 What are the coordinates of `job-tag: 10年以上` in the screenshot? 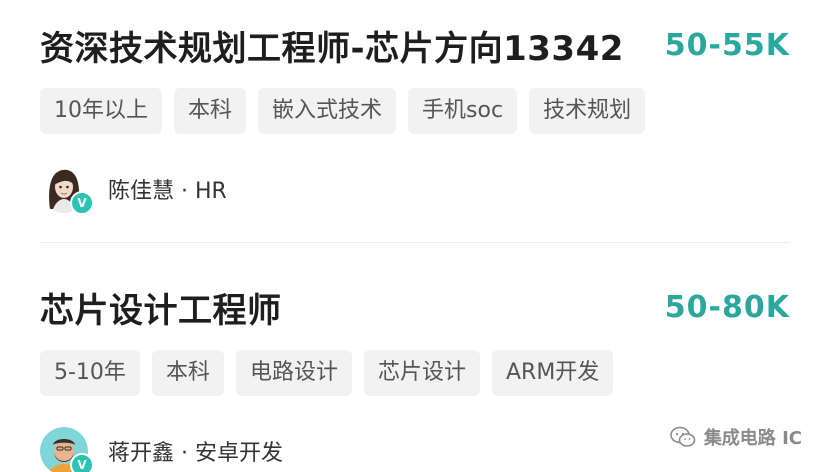 It's located at (101, 111).